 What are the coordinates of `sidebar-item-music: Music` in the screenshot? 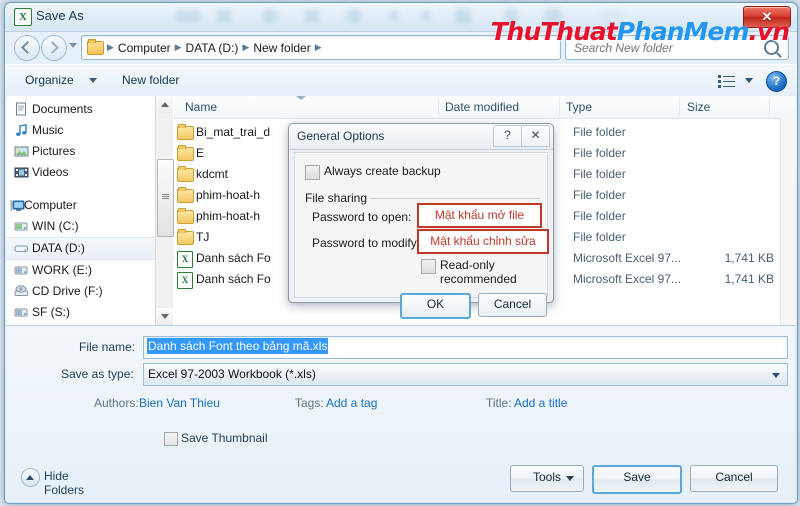 It's located at (90, 130).